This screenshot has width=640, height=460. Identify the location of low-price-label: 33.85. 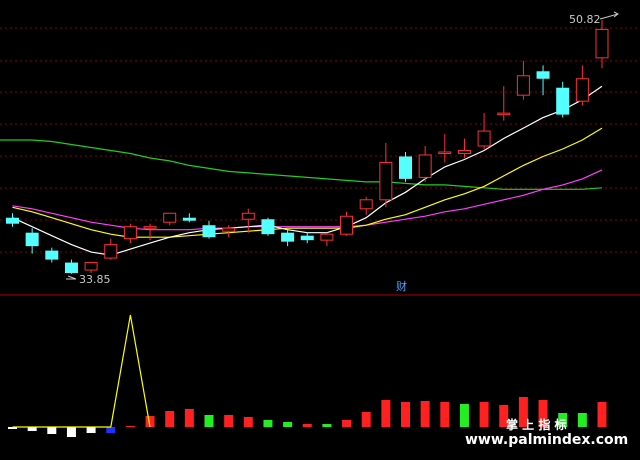
(95, 279).